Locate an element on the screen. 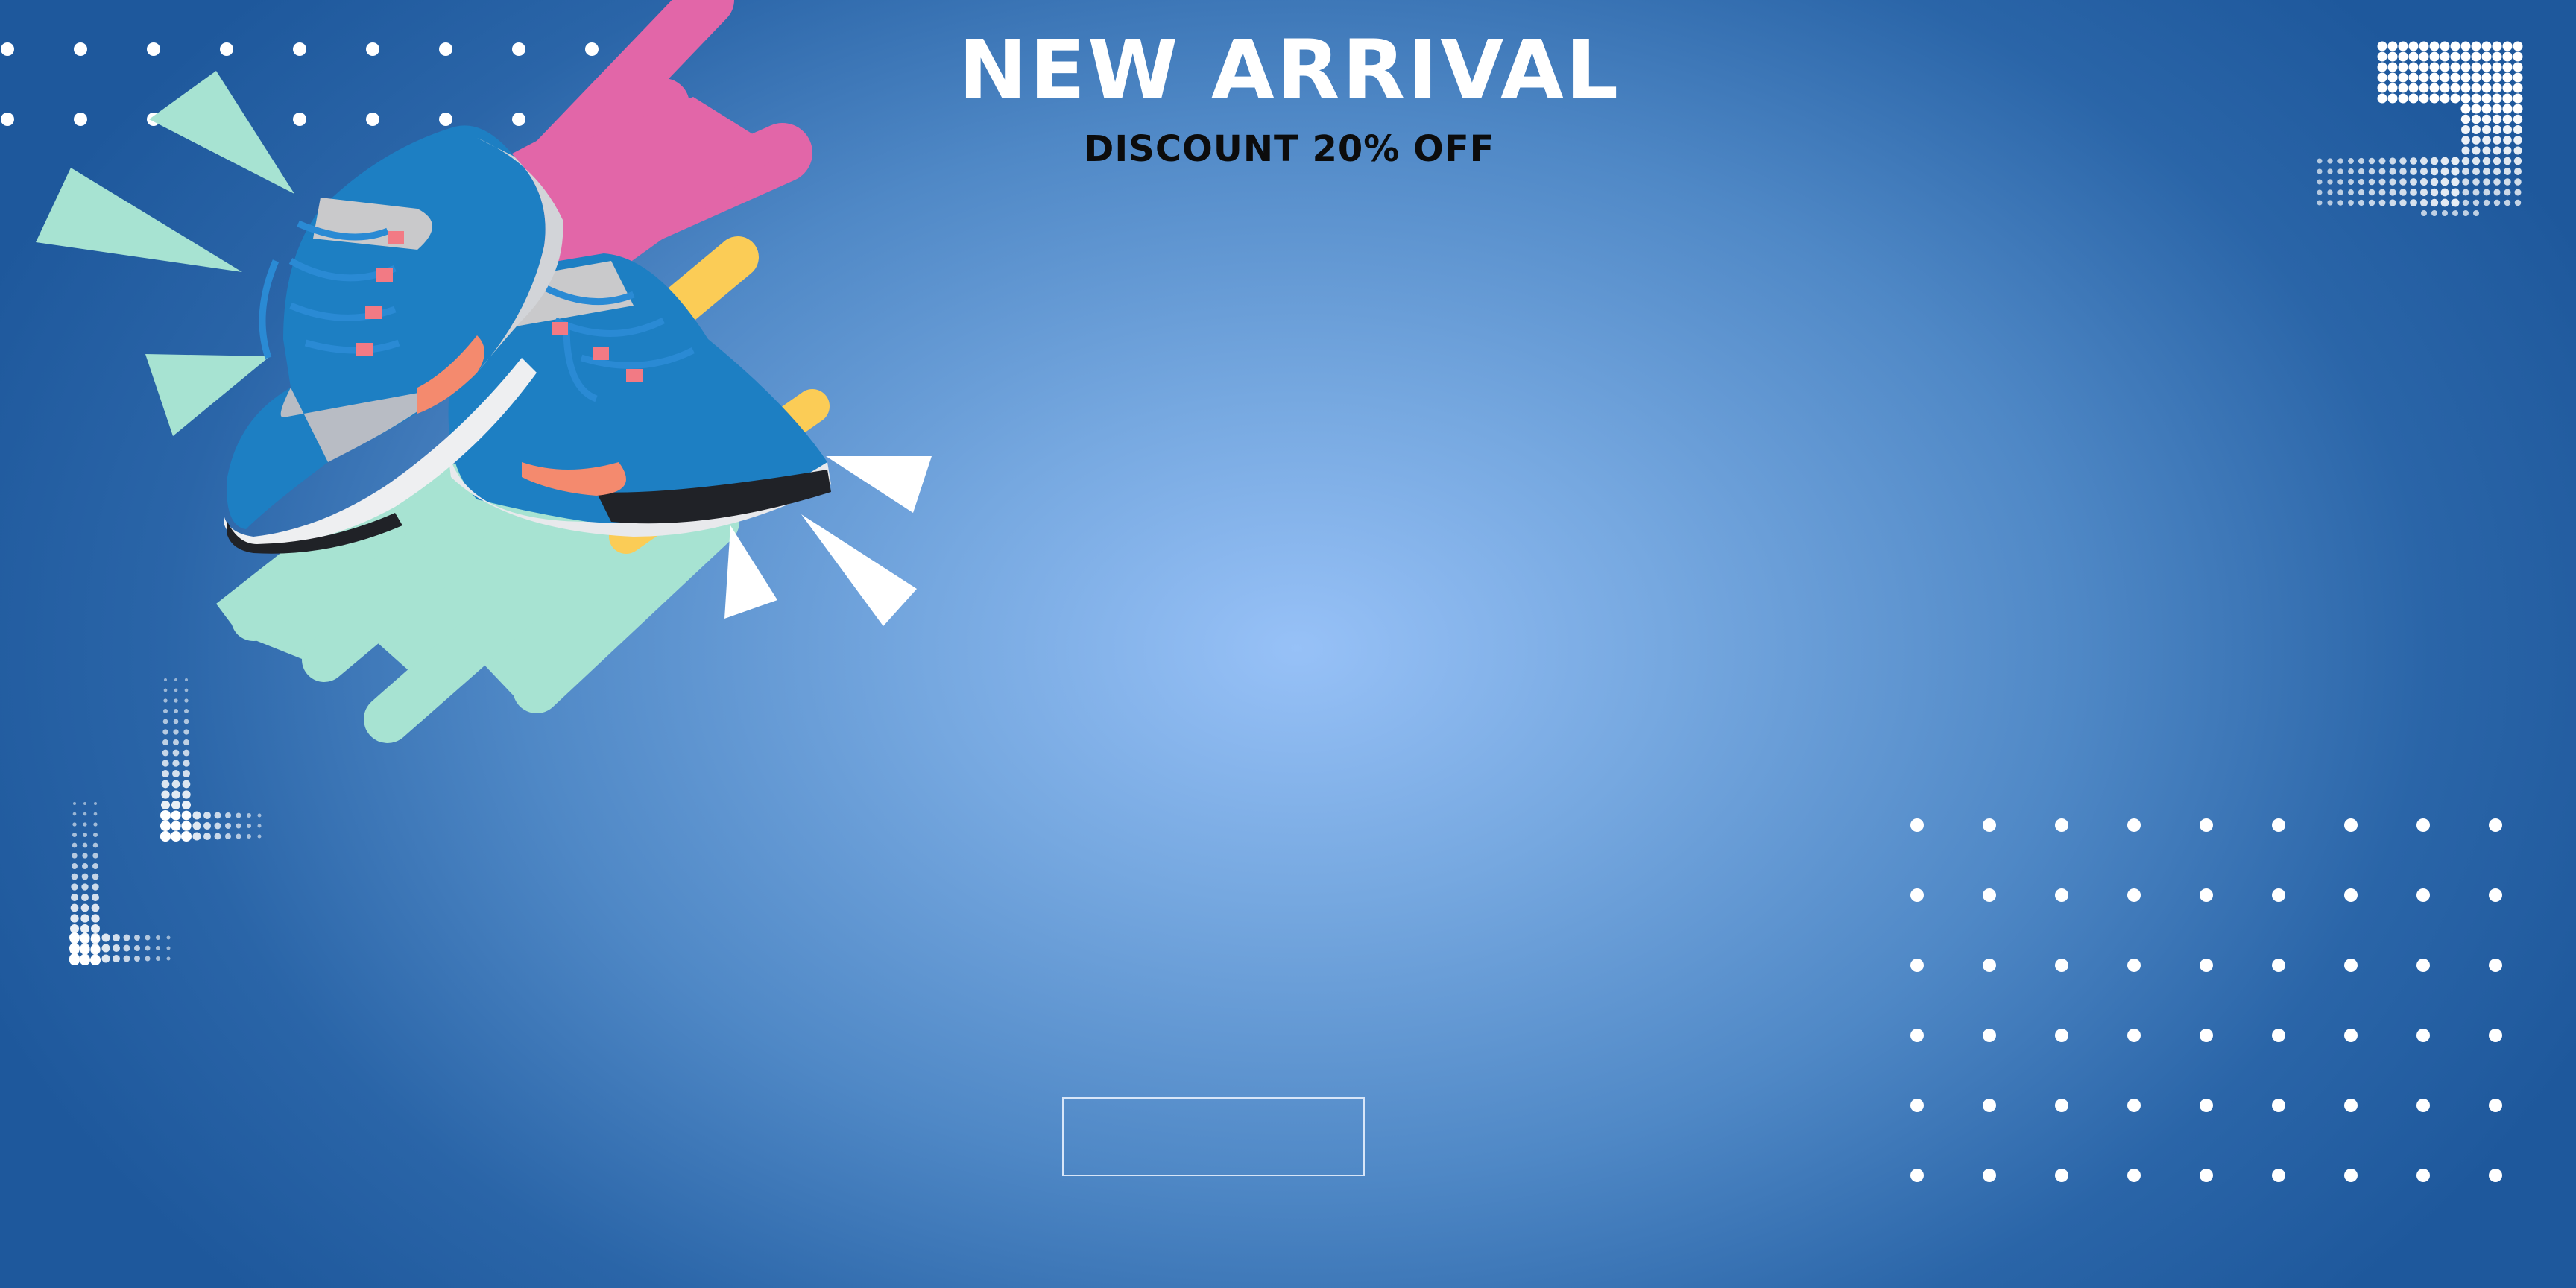 This screenshot has width=2576, height=1288. cta-button is located at coordinates (1213, 1136).